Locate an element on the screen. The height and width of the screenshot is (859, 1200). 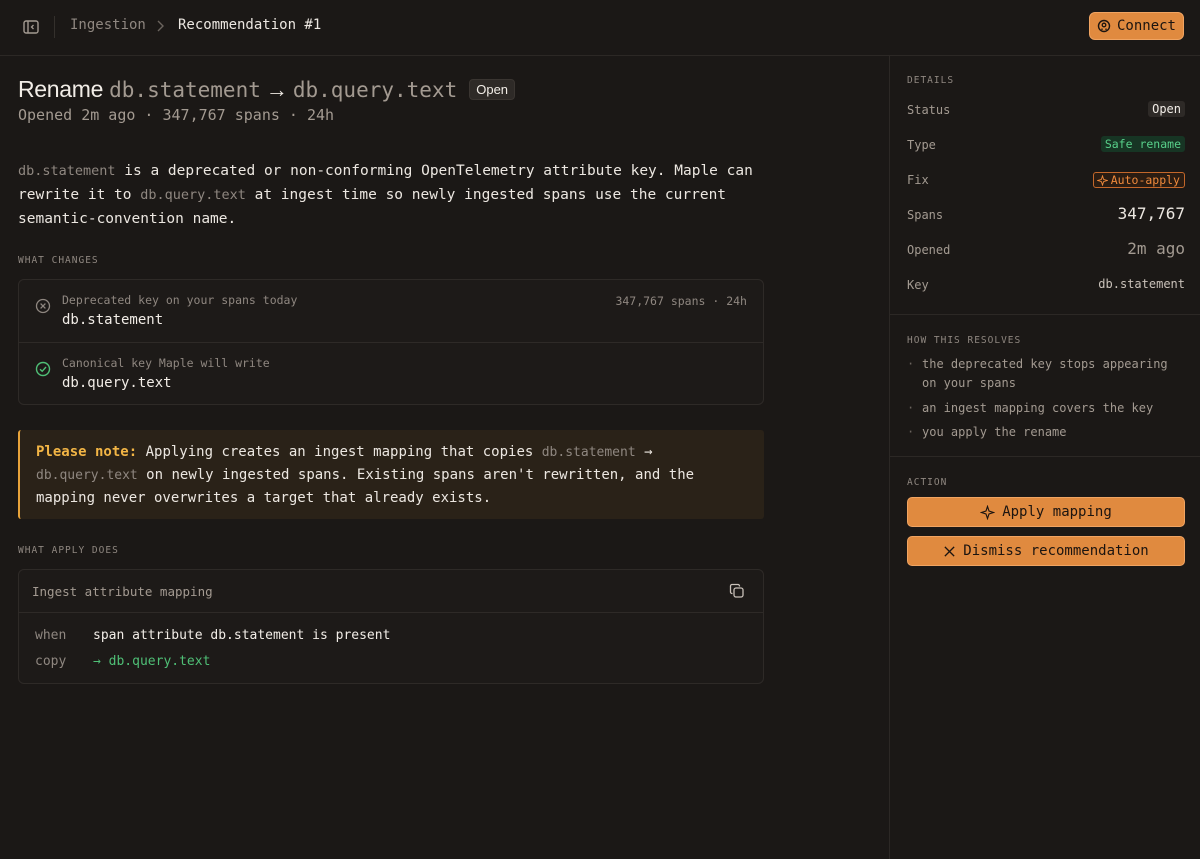
dismiss-recommendation-button: Dismiss recommendation is located at coordinates (1046, 551).